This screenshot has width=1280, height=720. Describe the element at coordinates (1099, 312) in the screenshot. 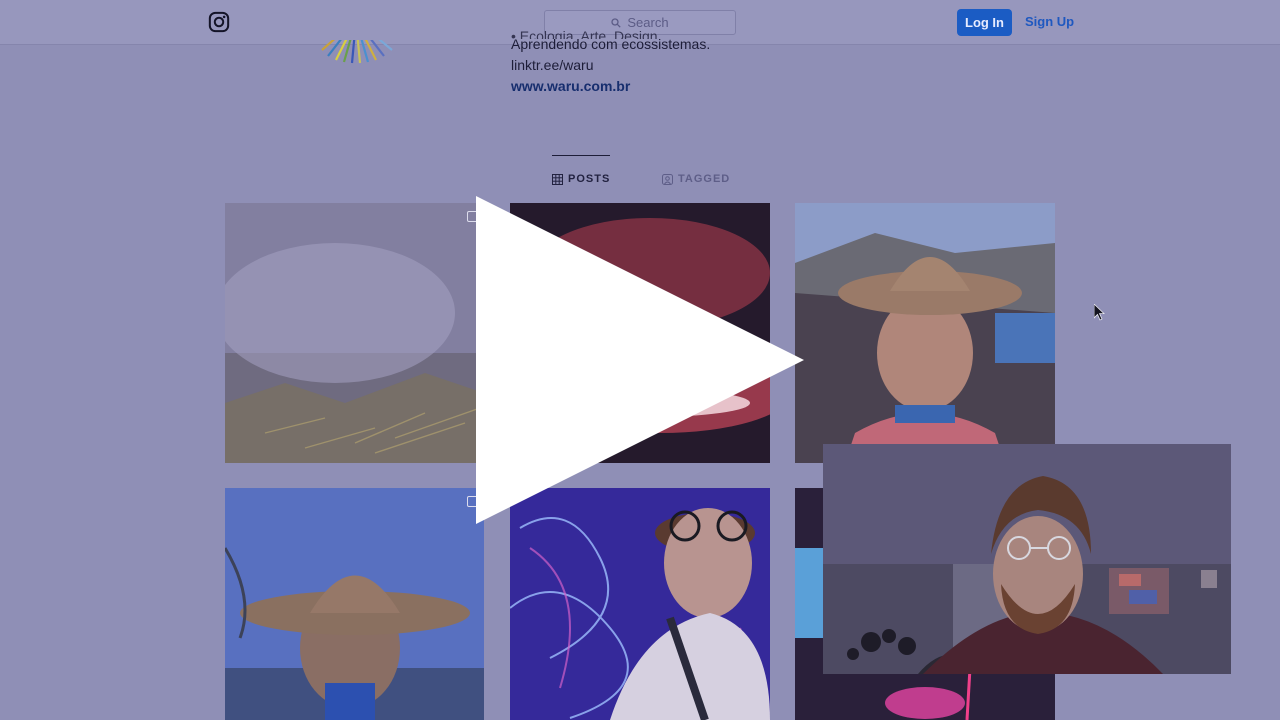

I see `mouse-cursor-icon` at that location.